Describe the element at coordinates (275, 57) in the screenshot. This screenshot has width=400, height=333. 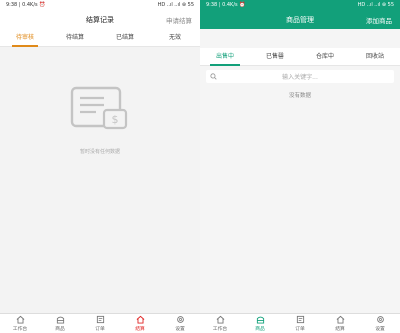
I see `tab-sold-out: 已售罄` at that location.